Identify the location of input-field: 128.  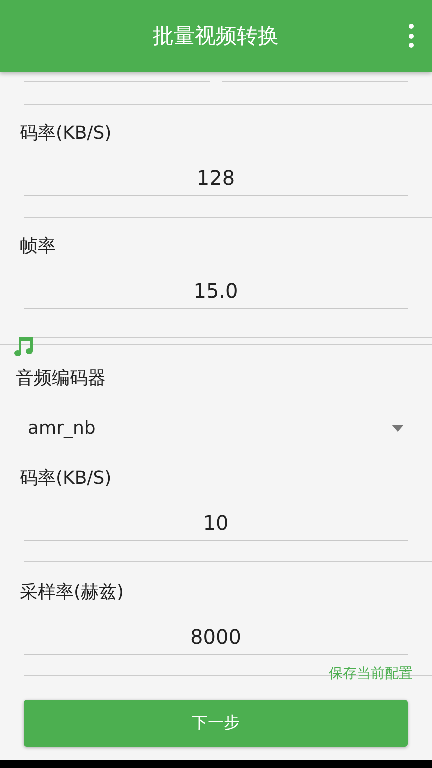
(216, 178).